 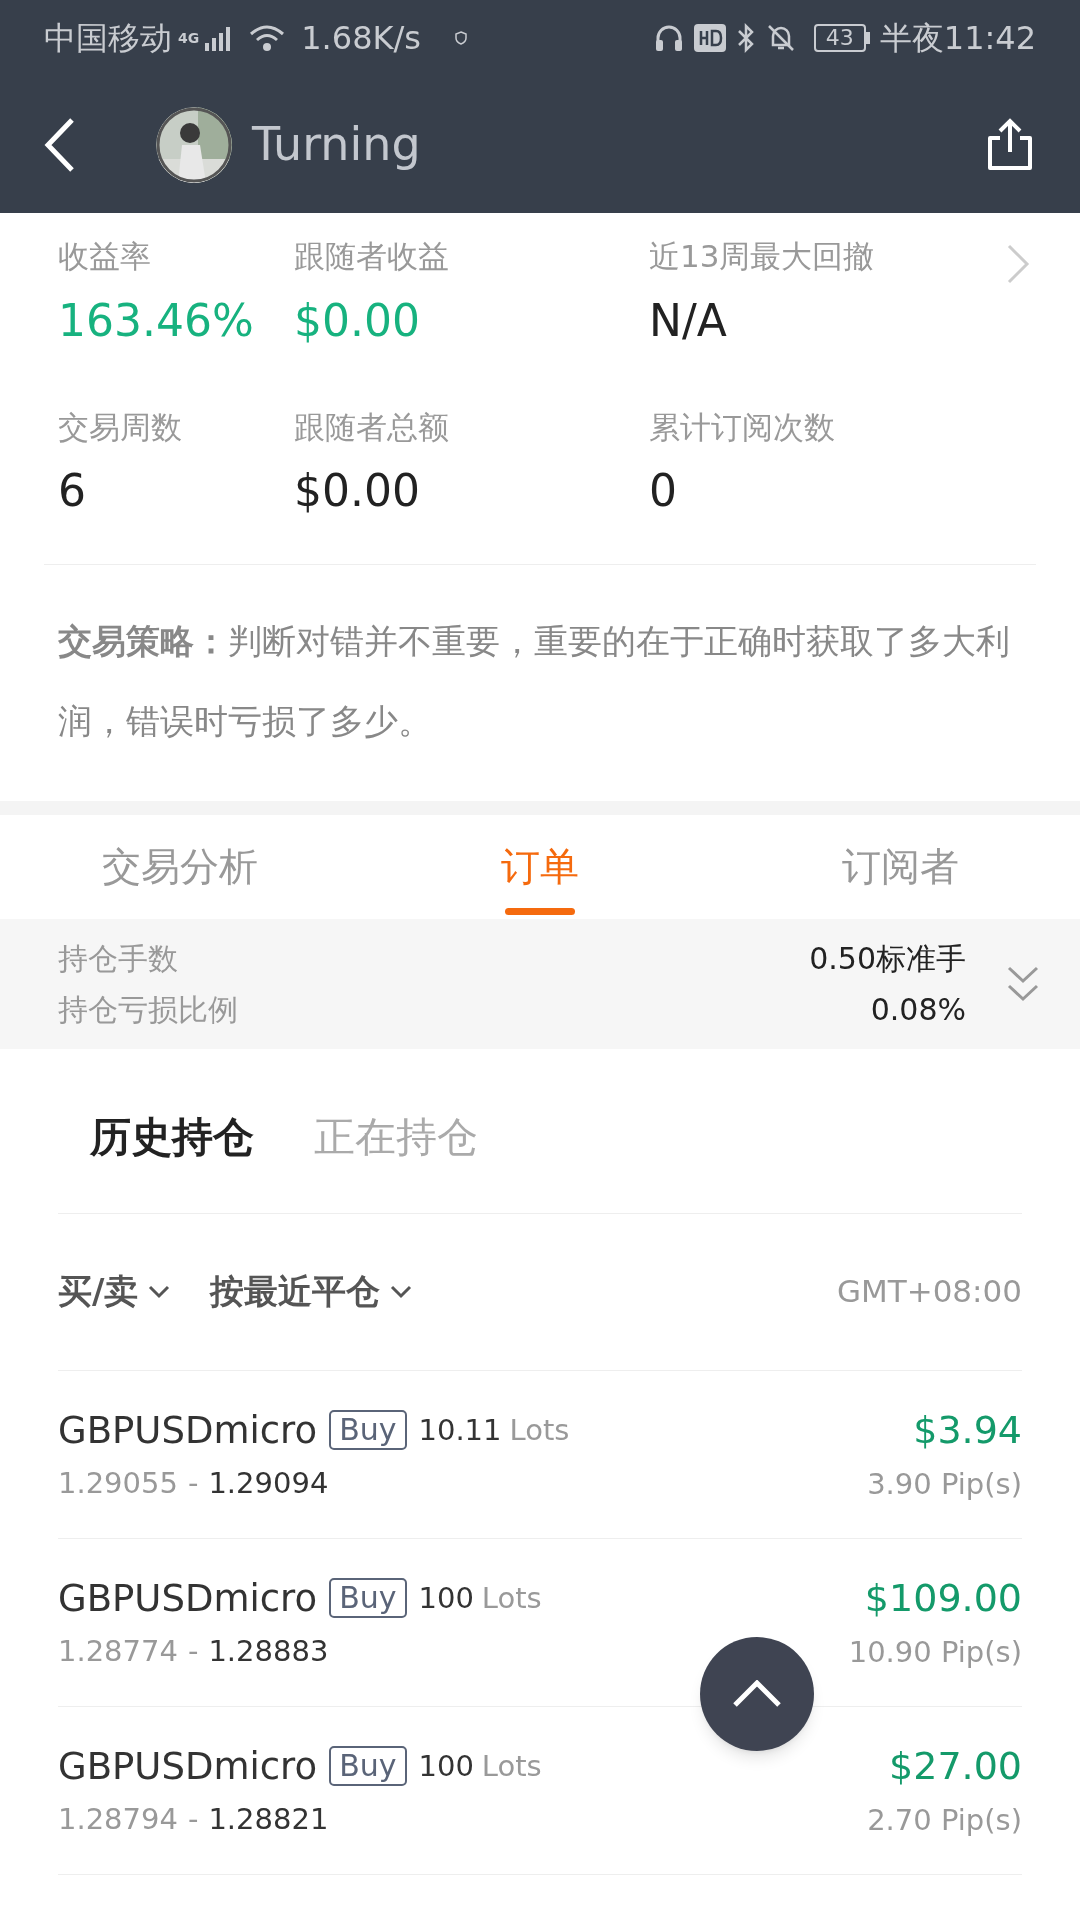 What do you see at coordinates (534, 681) in the screenshot?
I see `strategy-text: 交易策略：判断对错并不重要，重要的在于正确时获取了多大利润，错误时亏损了多少。` at bounding box center [534, 681].